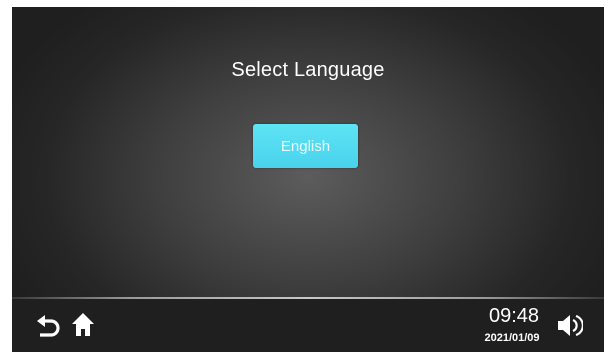 This screenshot has height=354, width=614. What do you see at coordinates (512, 338) in the screenshot?
I see `clock-date: 2021/01/09` at bounding box center [512, 338].